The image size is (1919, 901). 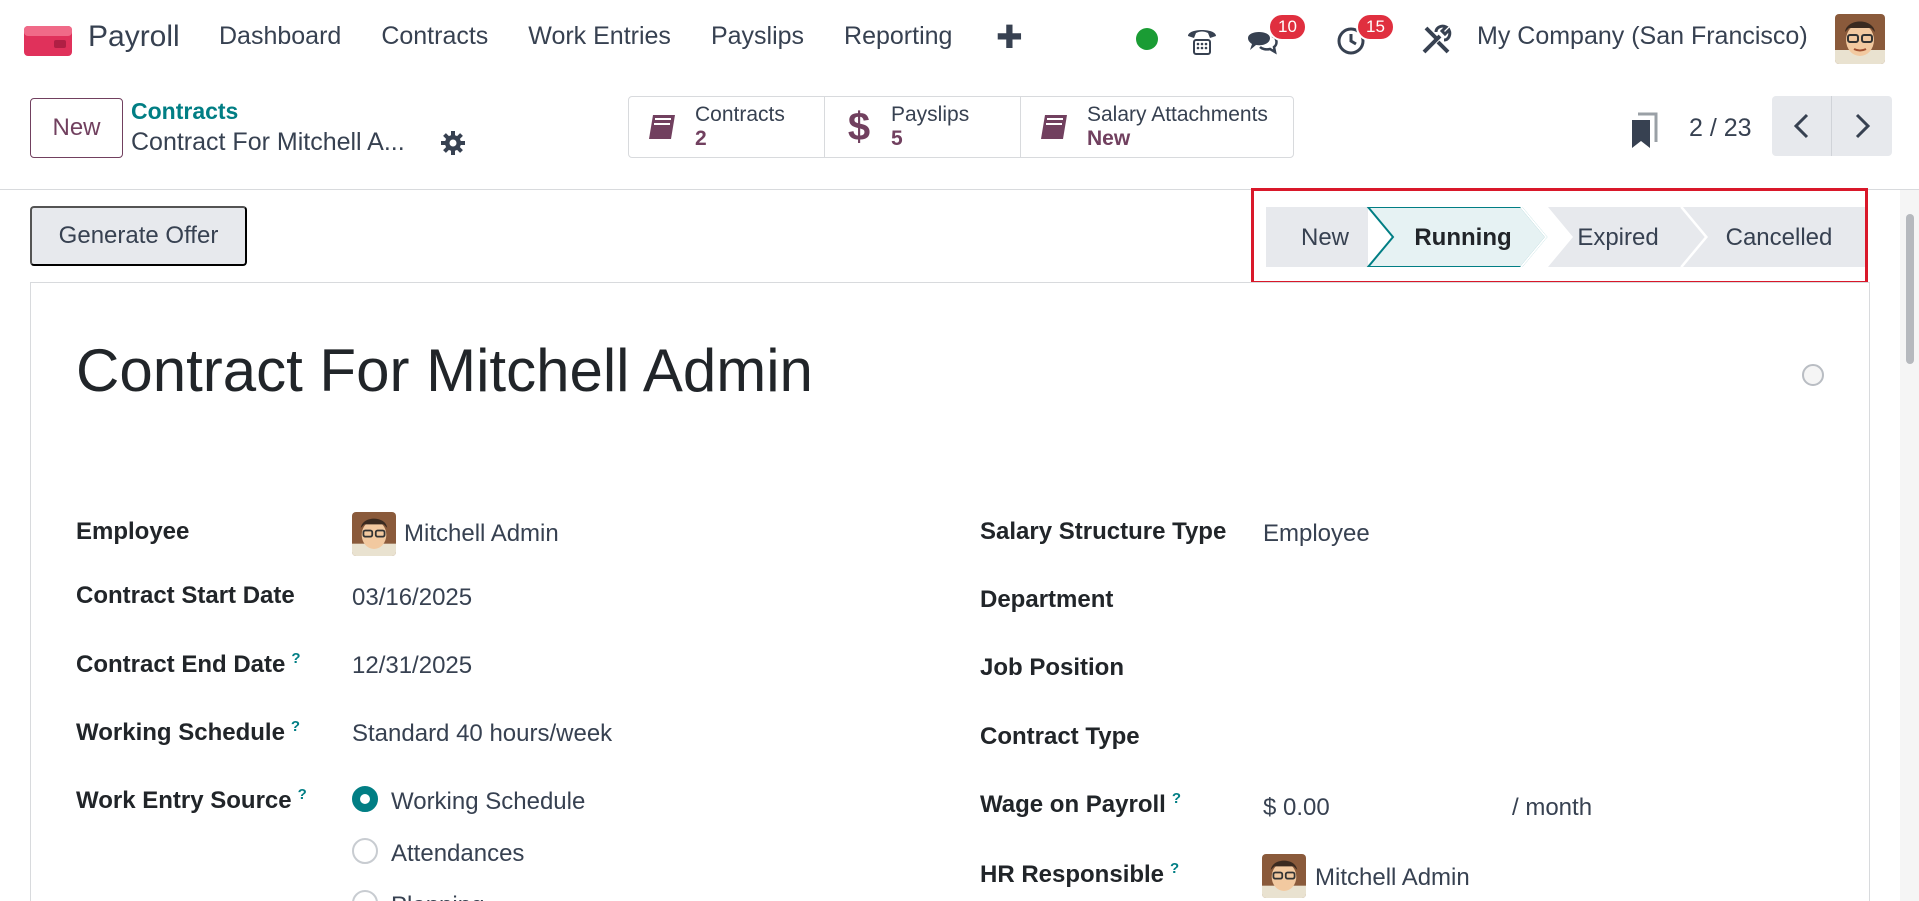 I want to click on wage-field: $ 0.00, so click(x=1296, y=808).